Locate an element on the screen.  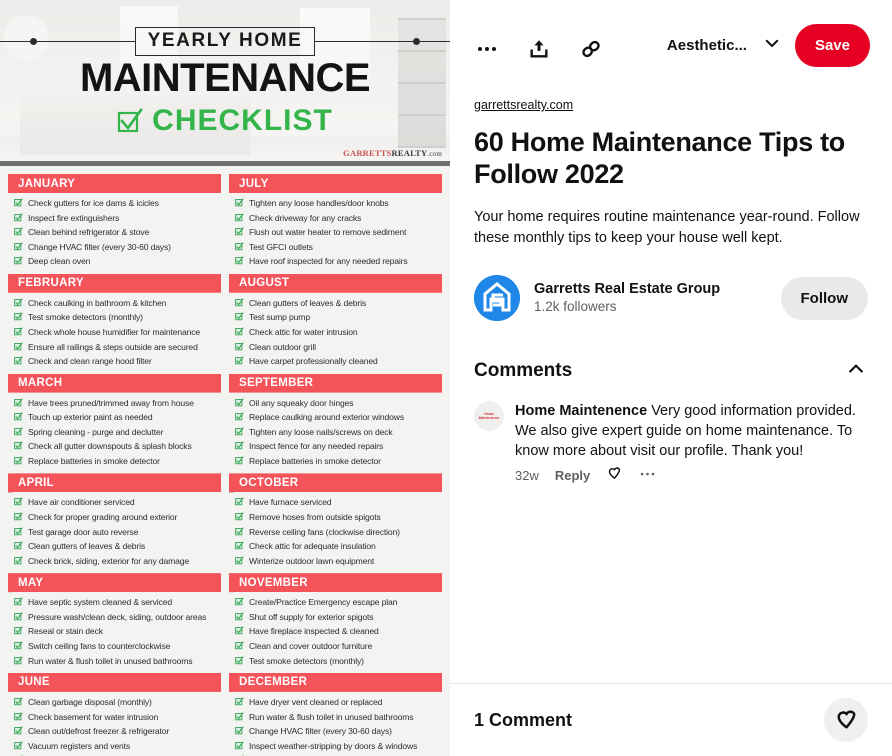
checklist-item-label: Have air conditioner serviced is located at coordinates (81, 502).